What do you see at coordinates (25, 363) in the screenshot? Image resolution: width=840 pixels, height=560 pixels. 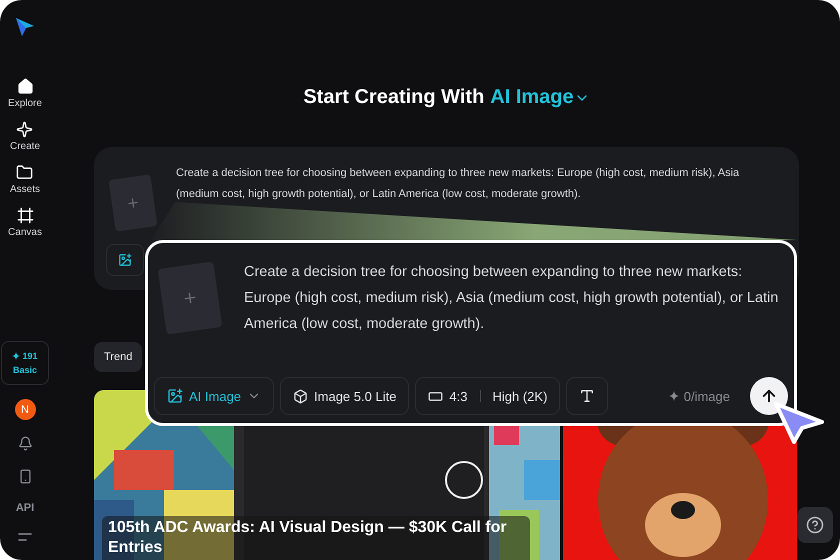 I see `credits-badge: 191 Basic` at bounding box center [25, 363].